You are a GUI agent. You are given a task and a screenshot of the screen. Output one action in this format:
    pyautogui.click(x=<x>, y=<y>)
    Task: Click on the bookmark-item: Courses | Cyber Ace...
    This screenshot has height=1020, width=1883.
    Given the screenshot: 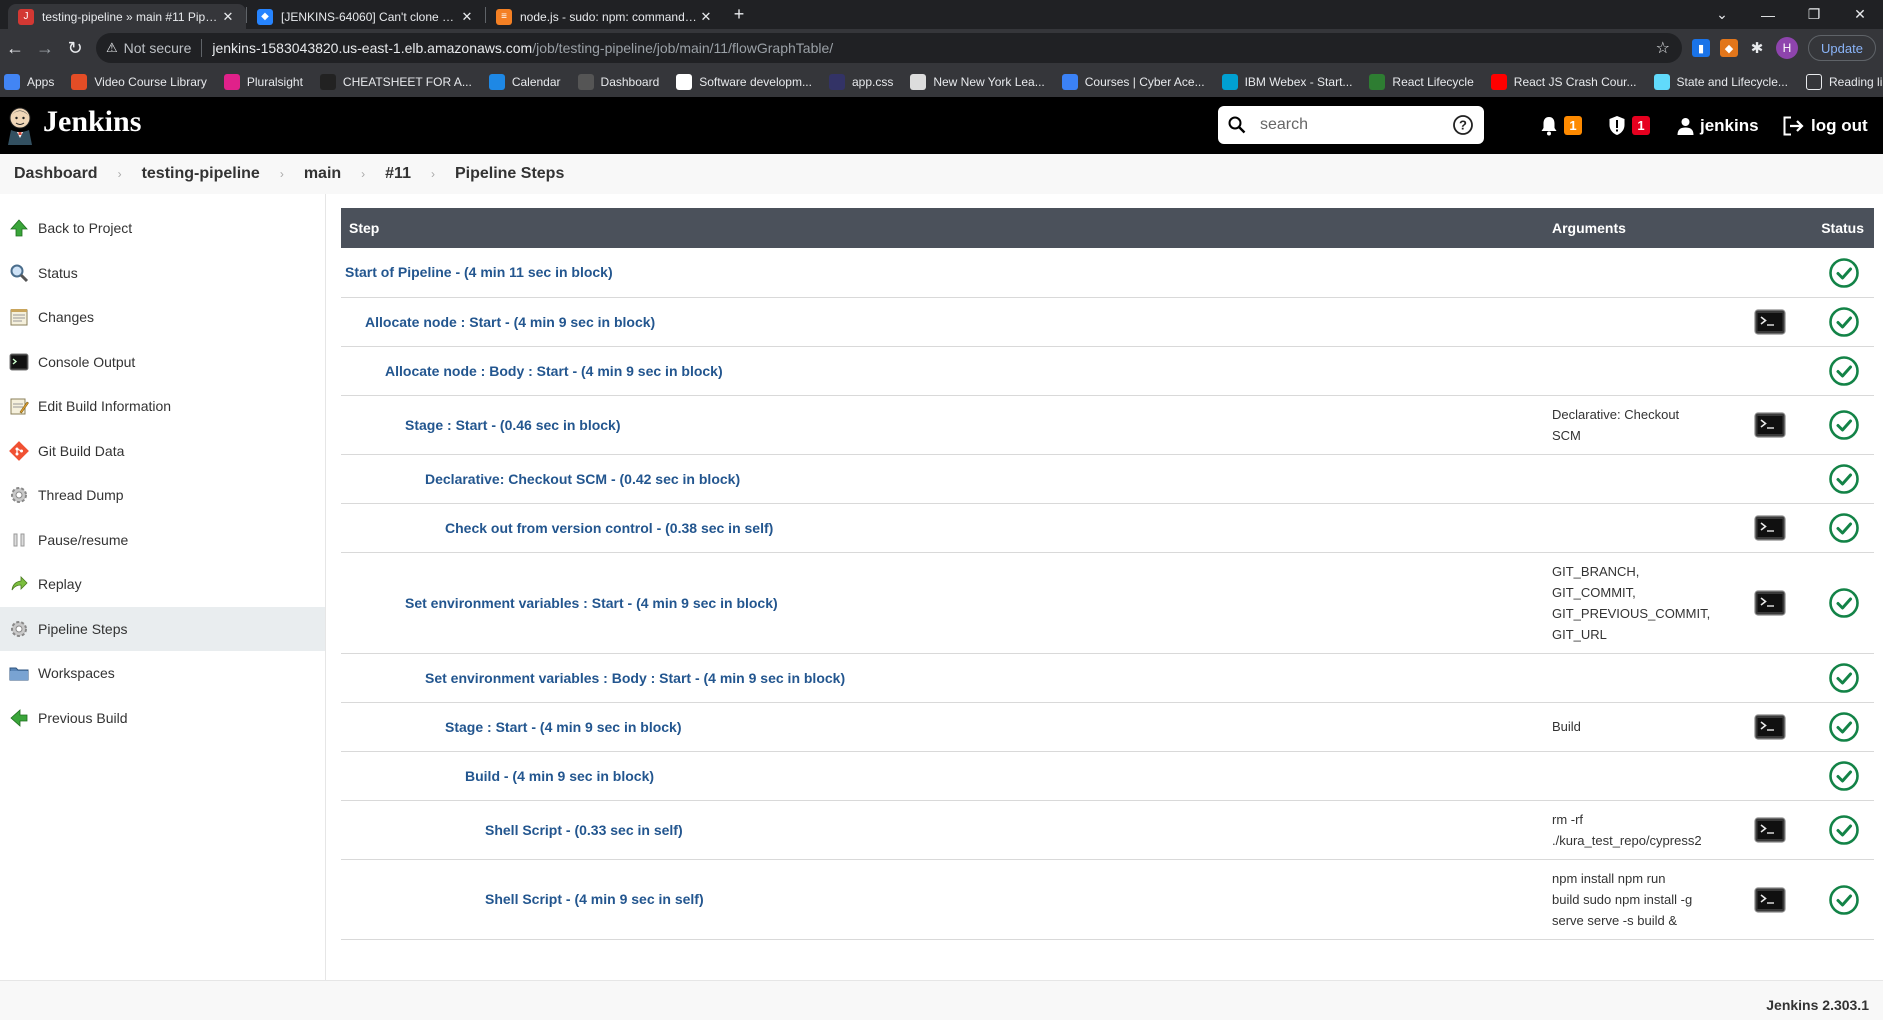 What is the action you would take?
    pyautogui.click(x=1133, y=82)
    